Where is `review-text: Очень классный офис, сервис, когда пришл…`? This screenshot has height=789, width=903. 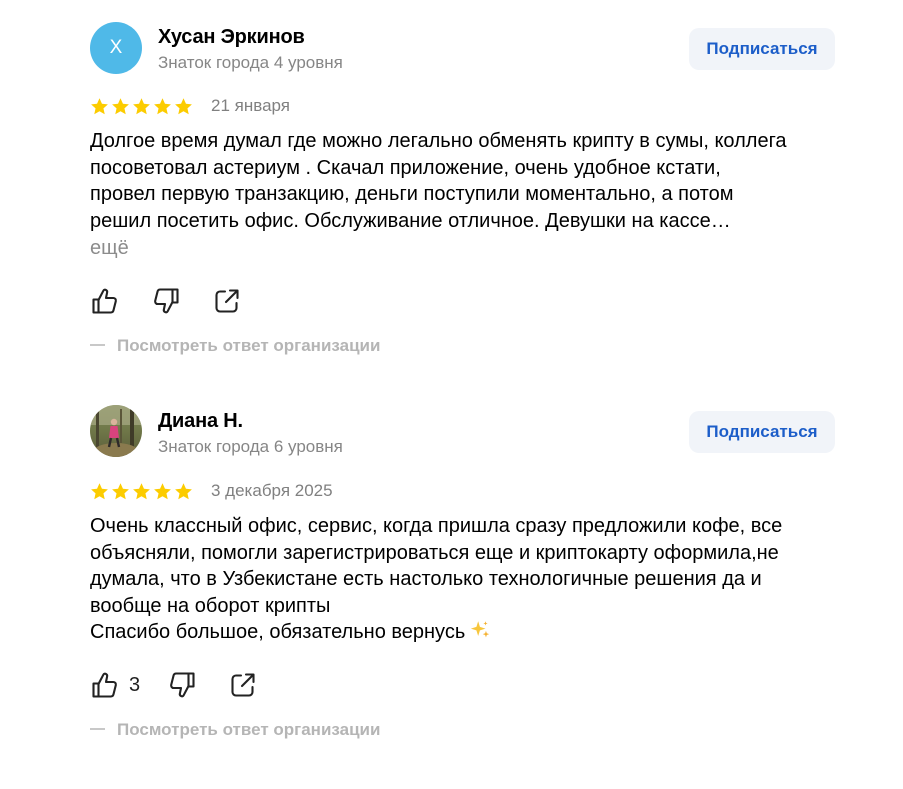 review-text: Очень классный офис, сервис, когда пришл… is located at coordinates (470, 579).